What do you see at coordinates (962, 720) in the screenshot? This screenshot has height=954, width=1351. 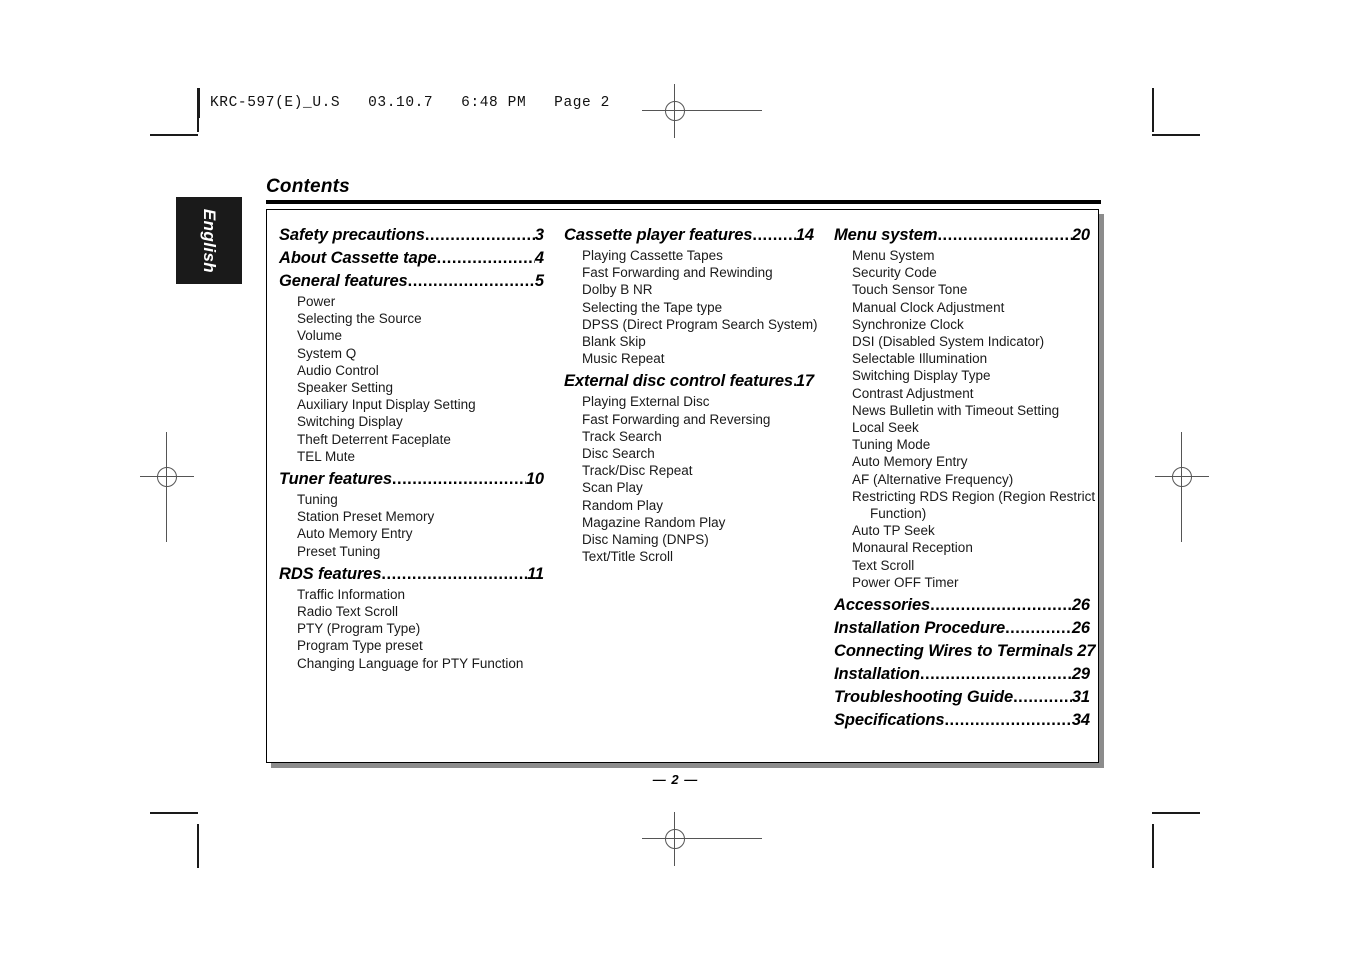 I see `contents-entry: Specifications 34` at bounding box center [962, 720].